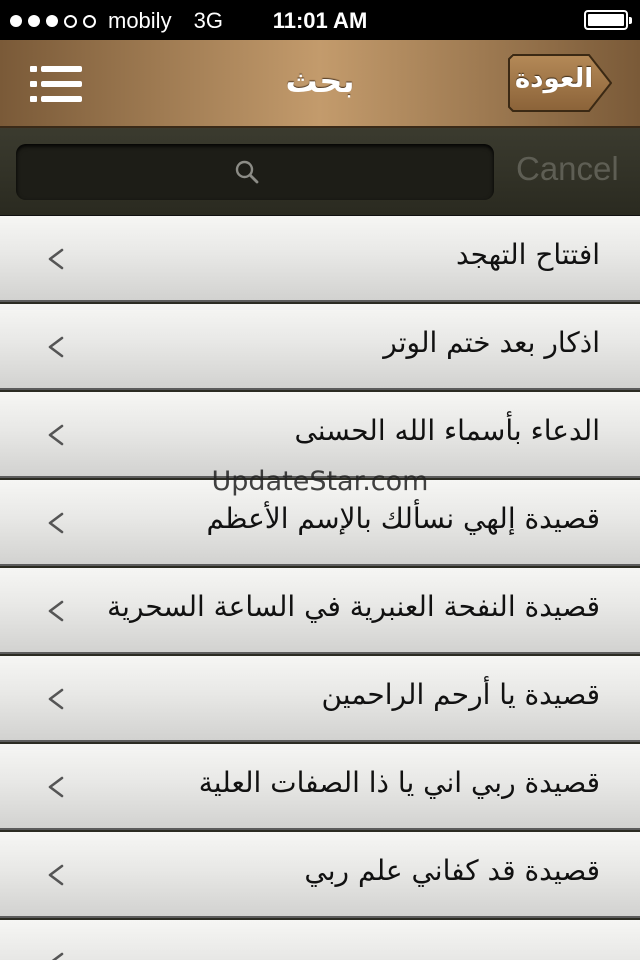  What do you see at coordinates (571, 170) in the screenshot?
I see `cancel-button: Cancel` at bounding box center [571, 170].